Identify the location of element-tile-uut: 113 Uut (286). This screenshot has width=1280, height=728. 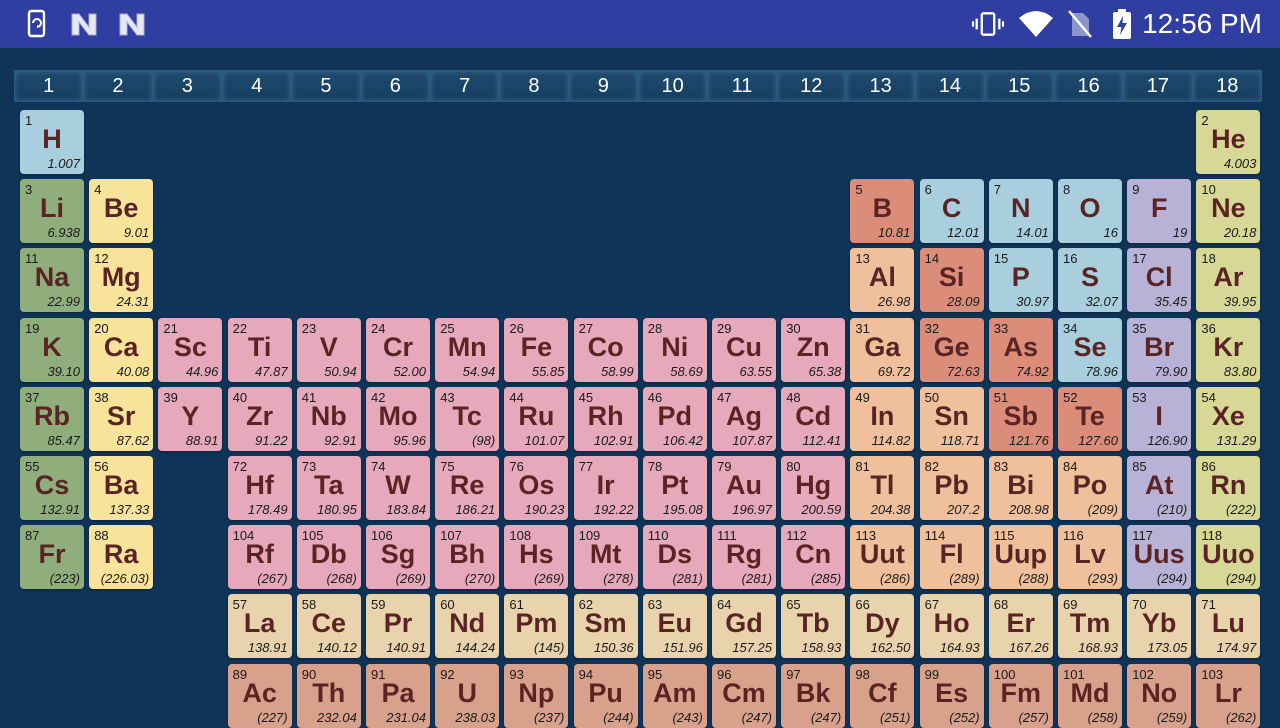
(882, 557).